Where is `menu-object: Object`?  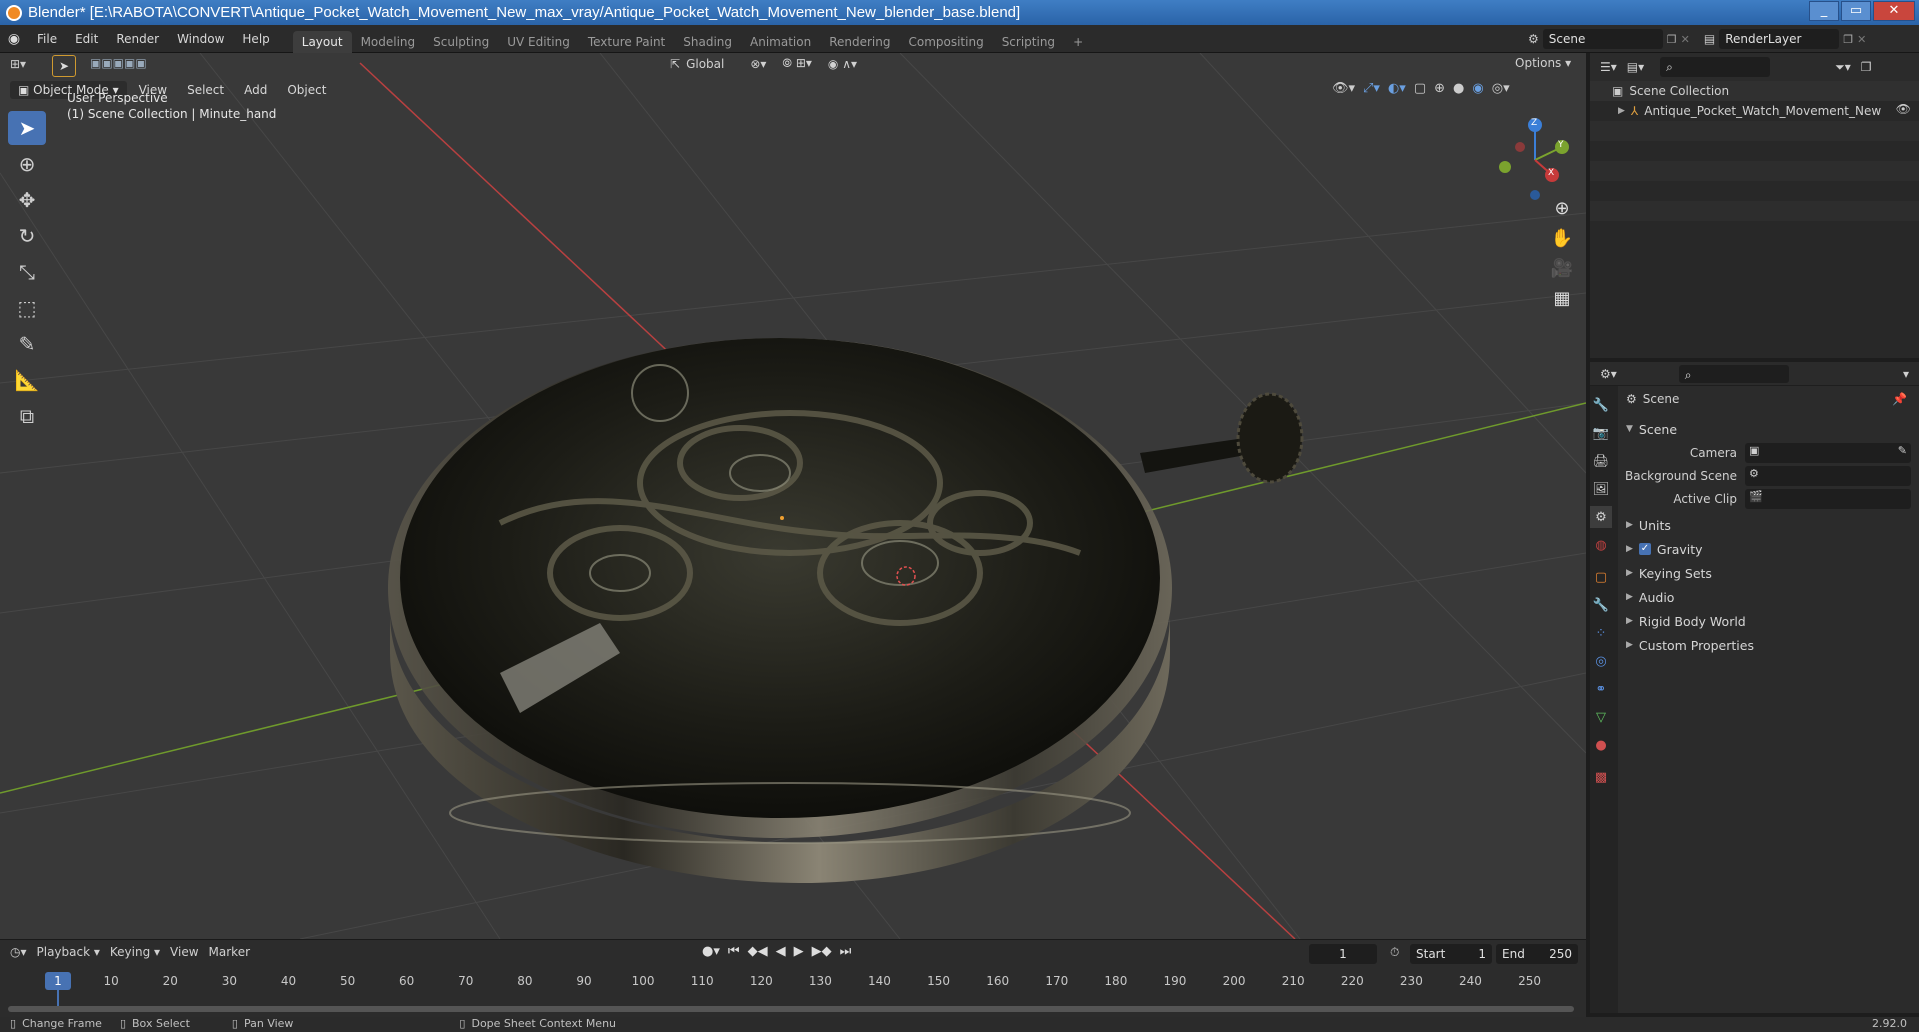
menu-object: Object is located at coordinates (306, 90).